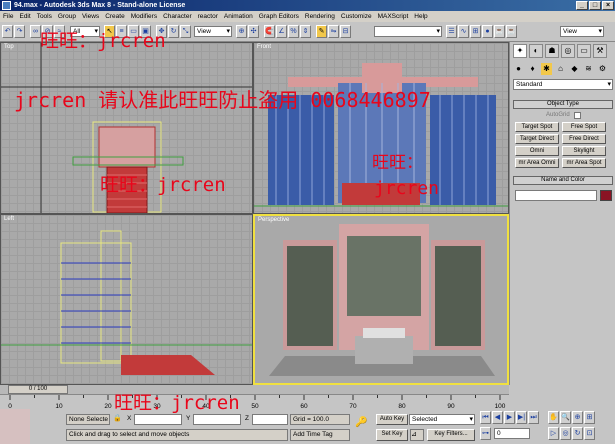  Describe the element at coordinates (520, 51) in the screenshot. I see `create-tab-icon: ✦` at that location.